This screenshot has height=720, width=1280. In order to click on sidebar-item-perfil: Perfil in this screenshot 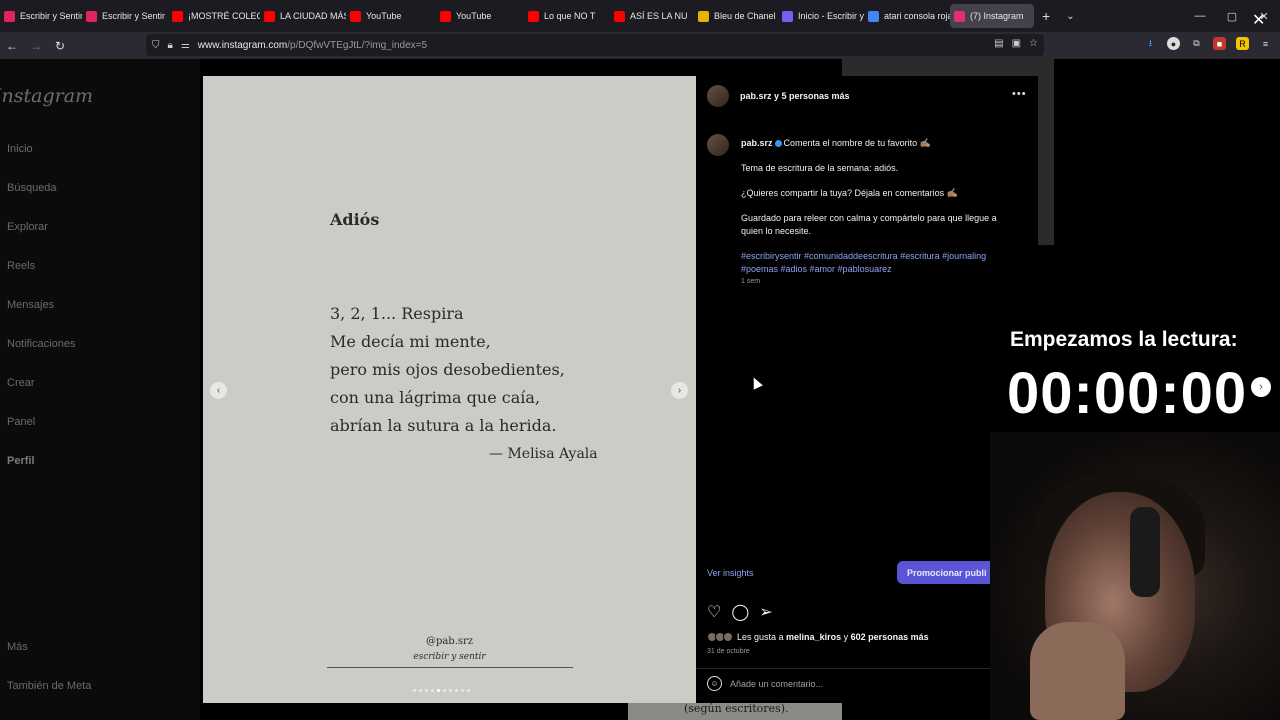, I will do `click(21, 461)`.